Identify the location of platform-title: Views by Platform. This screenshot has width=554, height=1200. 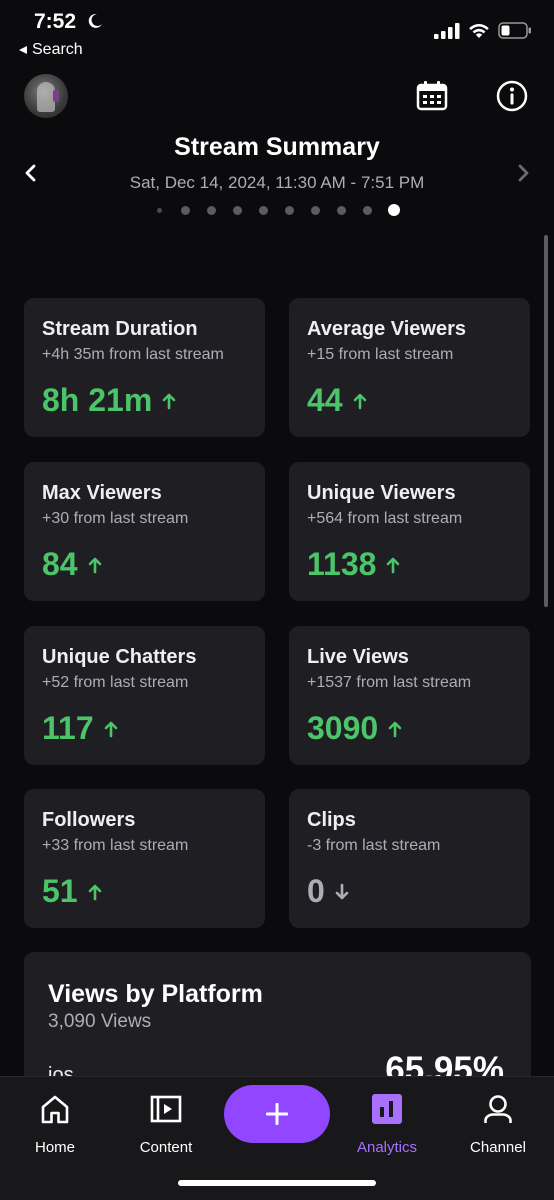
(155, 994).